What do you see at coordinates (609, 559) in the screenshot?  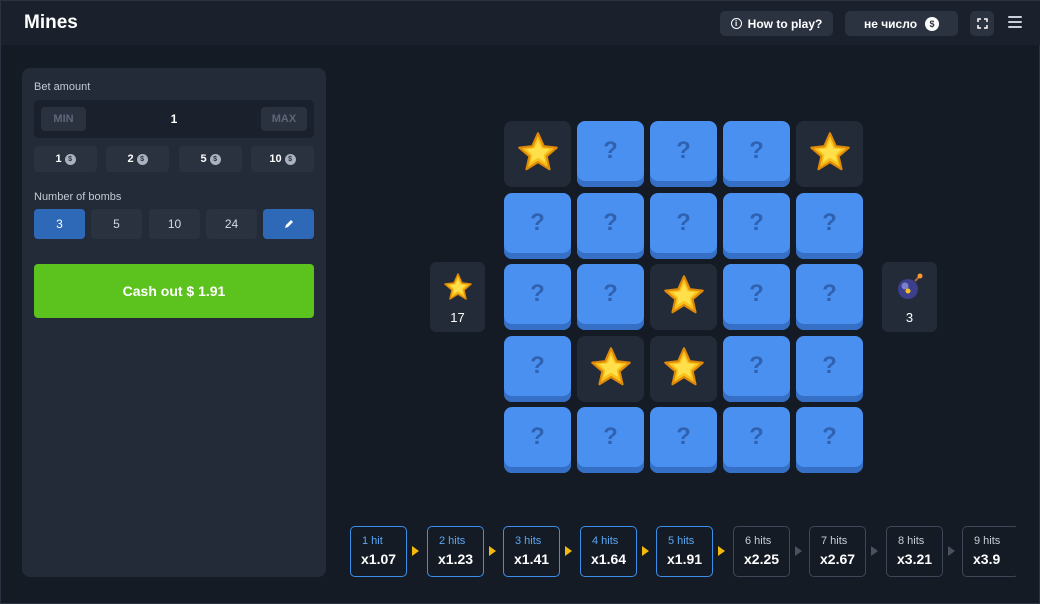 I see `multiplier-value: x1.64` at bounding box center [609, 559].